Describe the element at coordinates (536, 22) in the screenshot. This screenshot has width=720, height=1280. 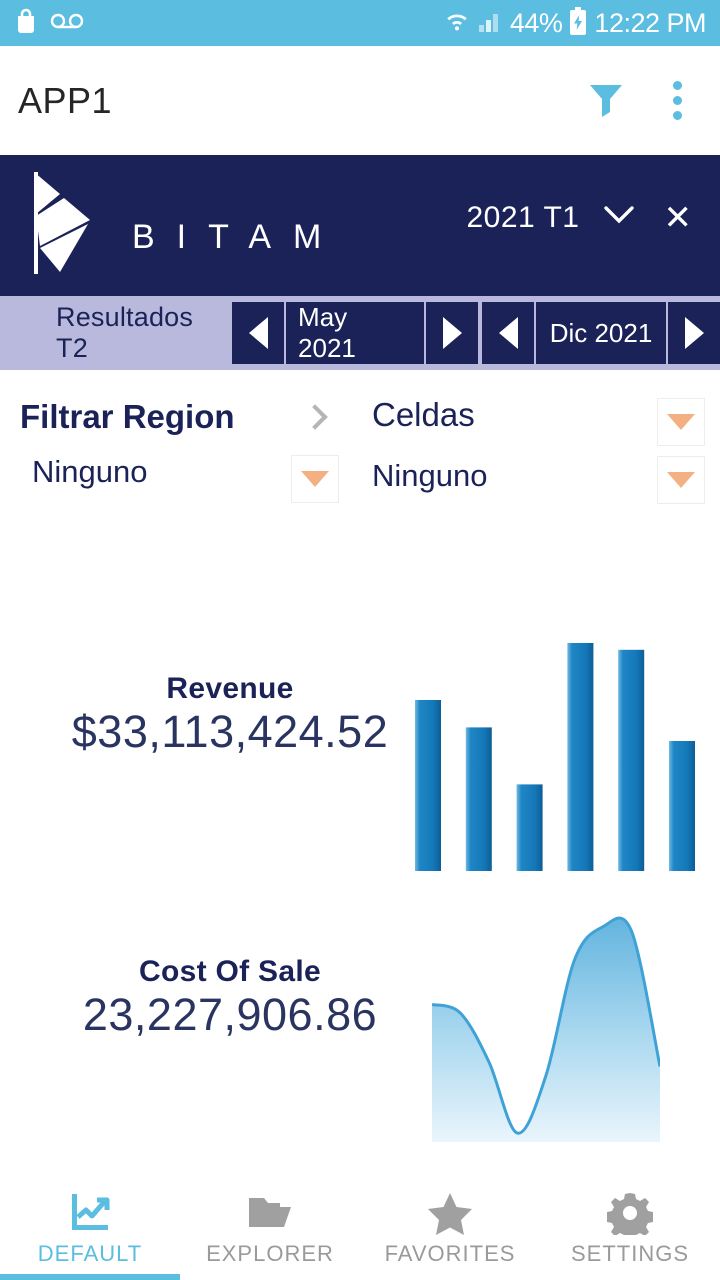
I see `battery-percent-label: 44%` at that location.